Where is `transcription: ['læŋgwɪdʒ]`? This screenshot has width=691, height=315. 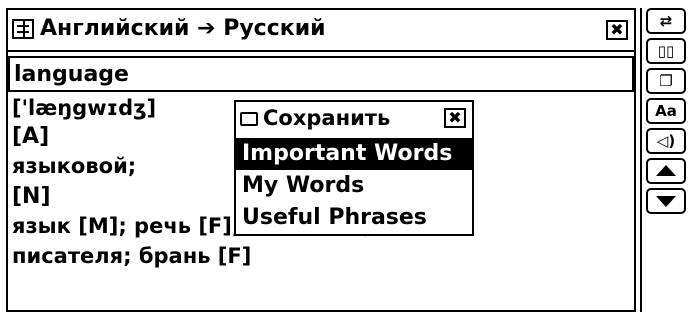 transcription: ['læŋgwɪdʒ] is located at coordinates (84, 108).